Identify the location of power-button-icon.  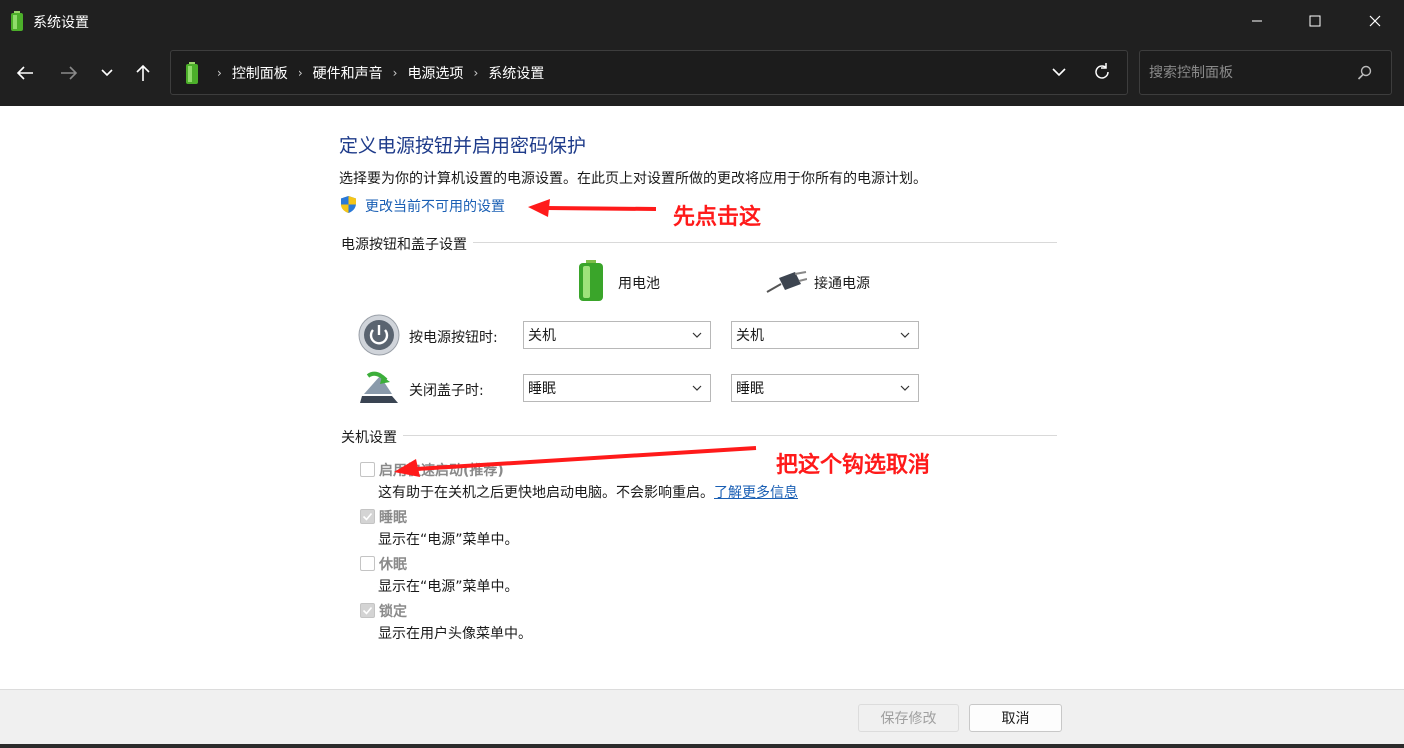
(379, 335).